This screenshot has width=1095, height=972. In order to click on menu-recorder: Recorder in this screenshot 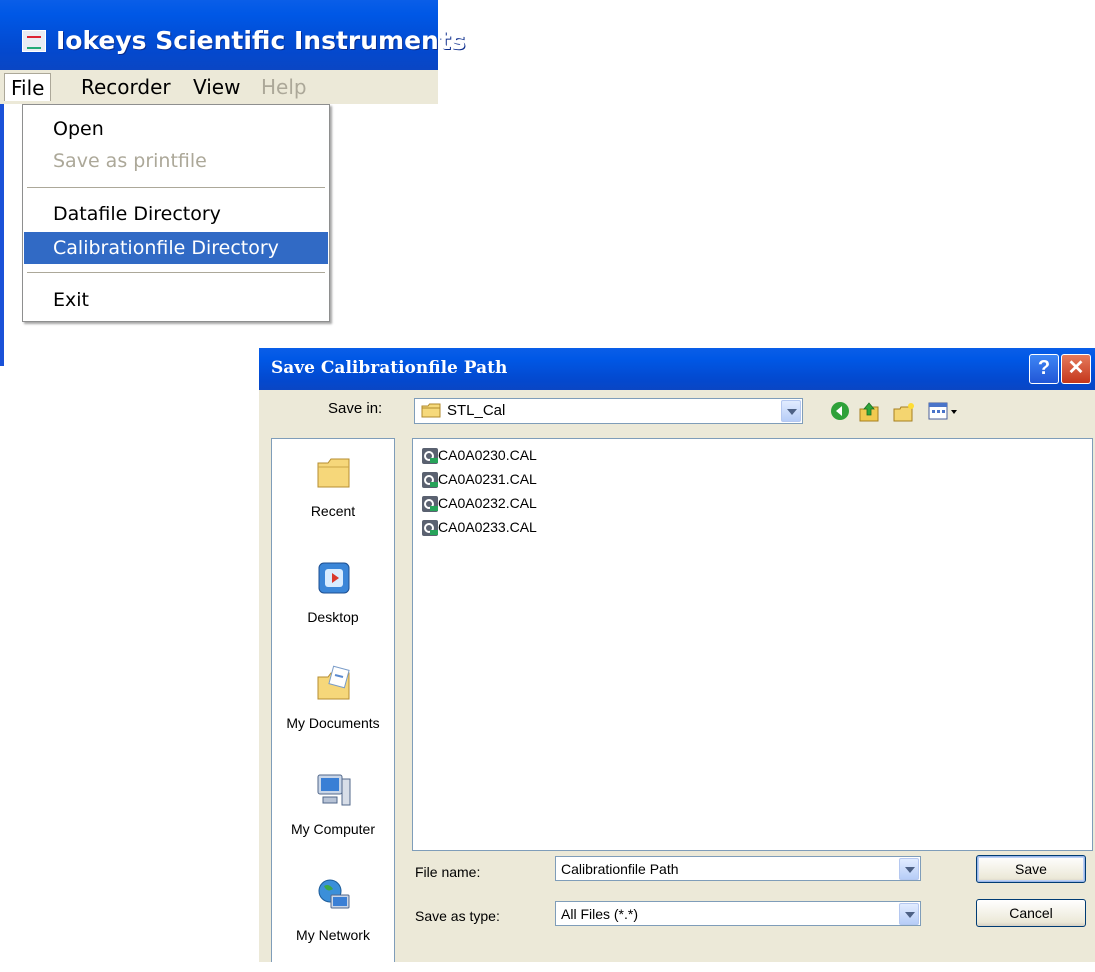, I will do `click(126, 87)`.